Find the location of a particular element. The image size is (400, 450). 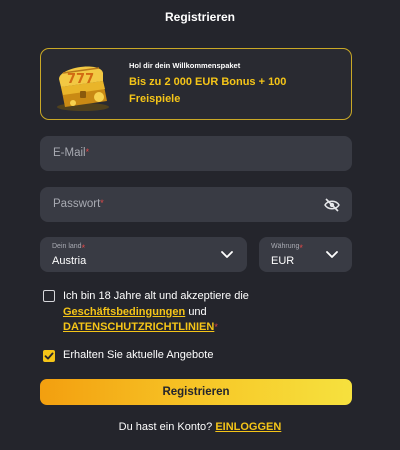

terms-prefix: Ich bin 18 Jahre alt und akzeptiere die is located at coordinates (156, 296).